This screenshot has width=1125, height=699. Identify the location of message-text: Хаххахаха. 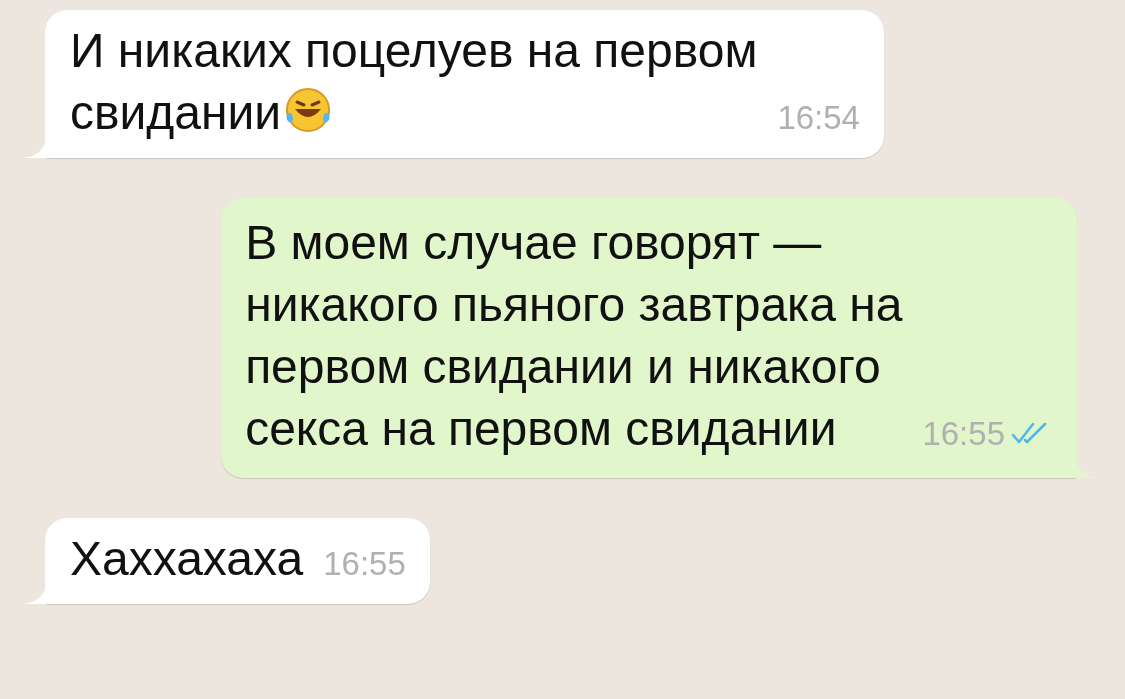
(187, 559).